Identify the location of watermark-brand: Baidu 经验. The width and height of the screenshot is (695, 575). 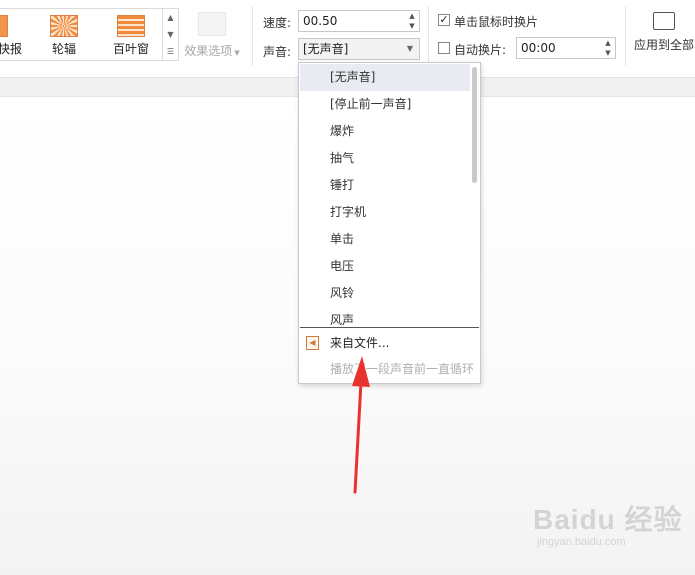
(608, 519).